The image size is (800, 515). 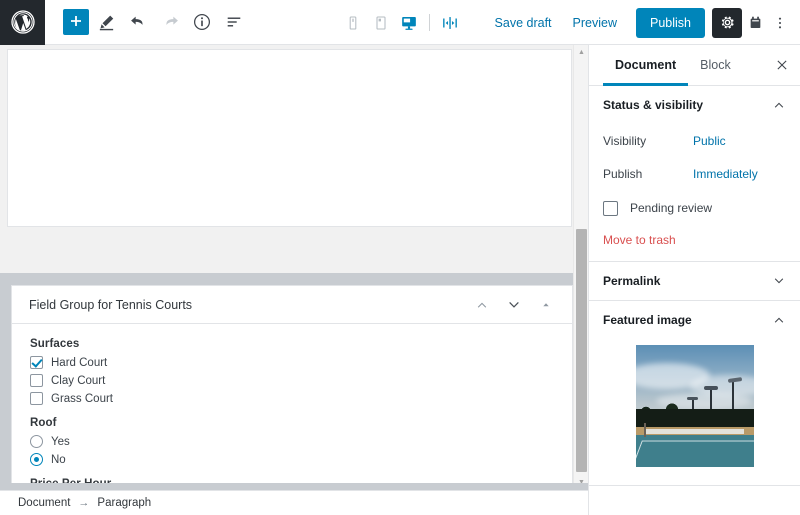 I want to click on fullscreen-width-button, so click(x=450, y=23).